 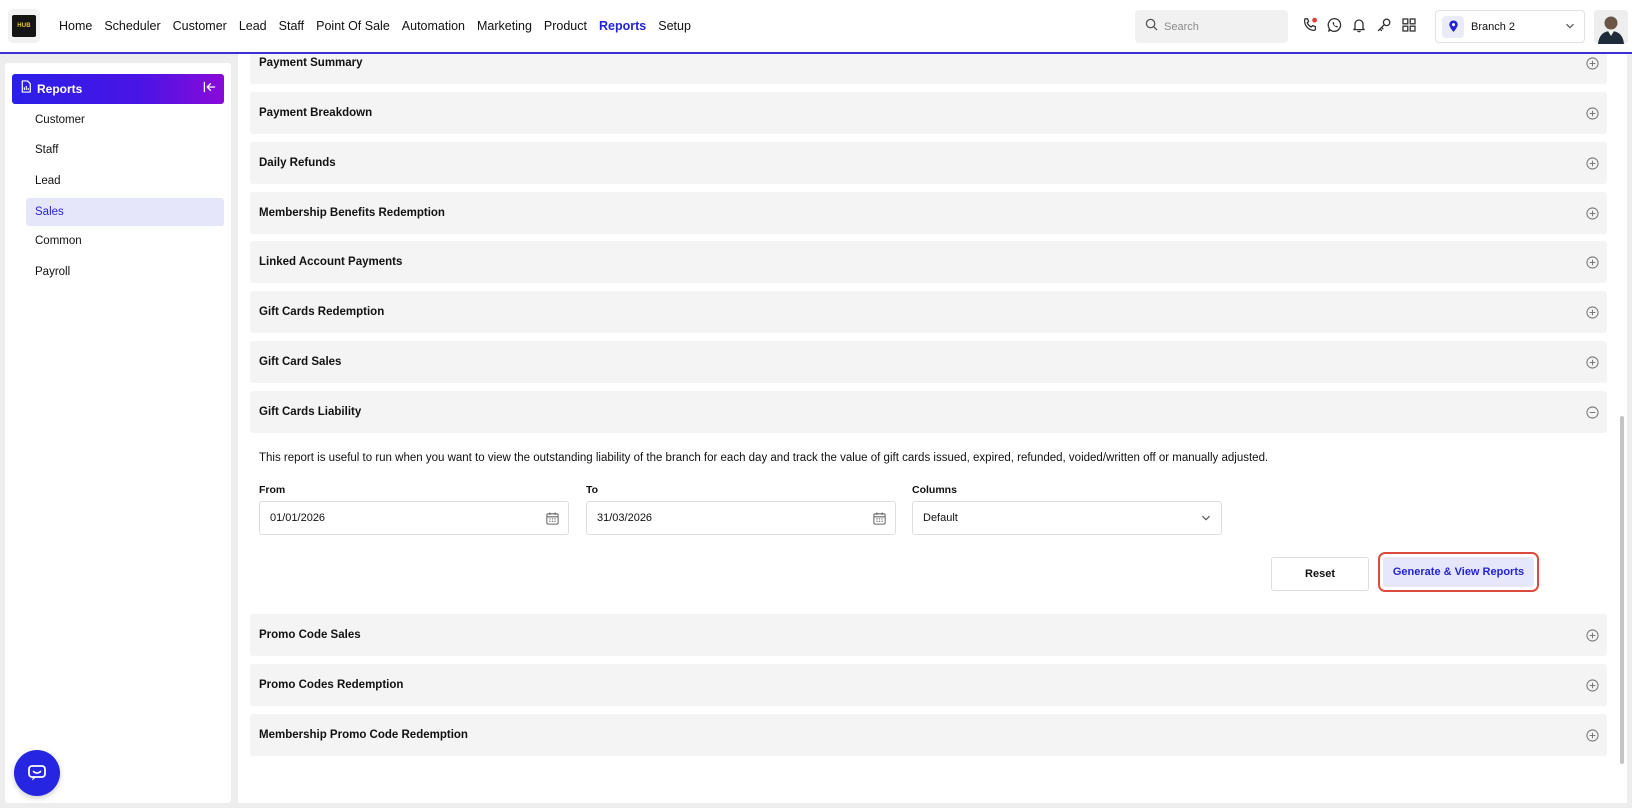 I want to click on generate-view-reports-button: Generate & View Reports, so click(x=1458, y=572).